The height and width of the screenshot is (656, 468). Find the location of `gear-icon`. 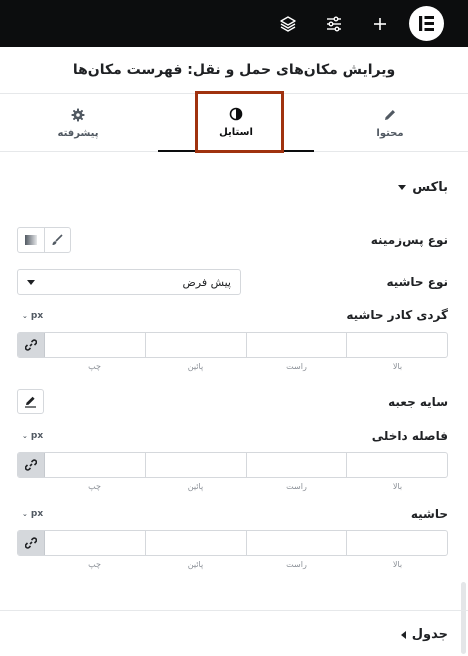

gear-icon is located at coordinates (78, 114).